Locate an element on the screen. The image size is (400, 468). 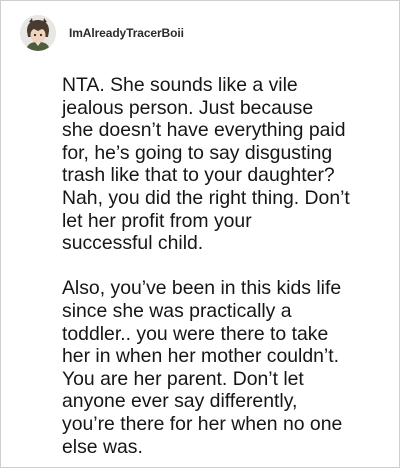
avatar is located at coordinates (38, 33).